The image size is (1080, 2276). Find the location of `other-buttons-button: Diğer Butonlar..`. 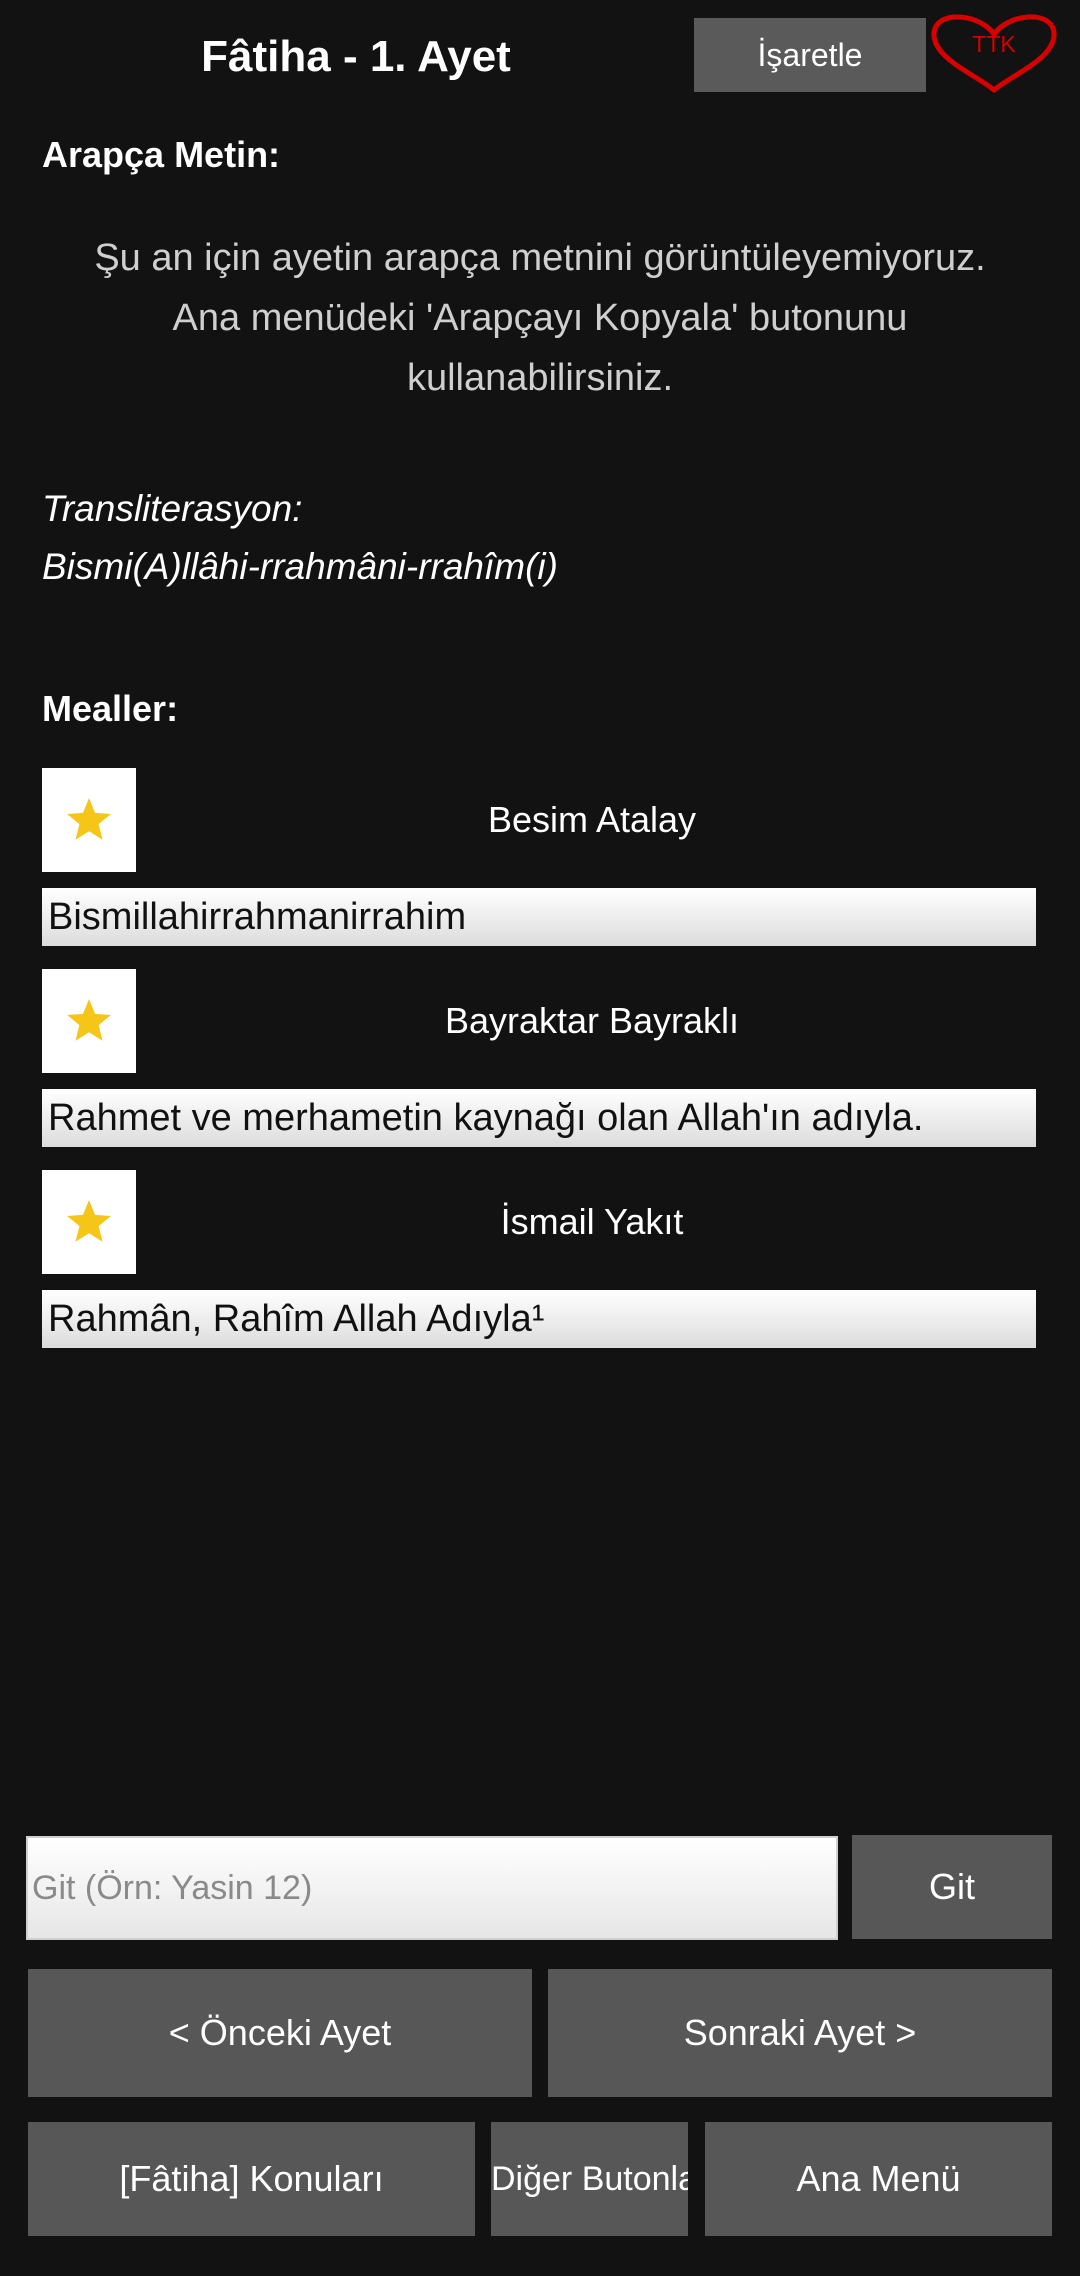

other-buttons-button: Diğer Butonlar.. is located at coordinates (589, 2179).